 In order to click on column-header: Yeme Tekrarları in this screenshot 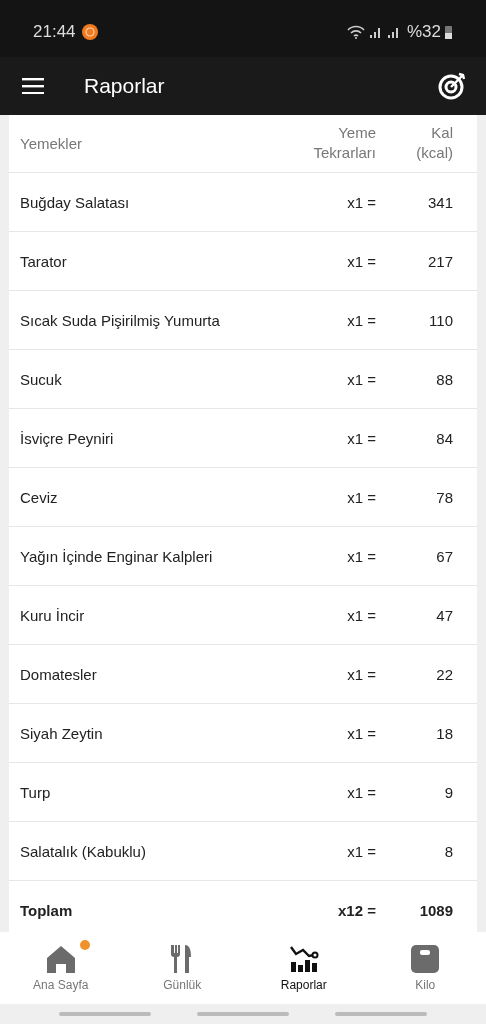, I will do `click(344, 142)`.